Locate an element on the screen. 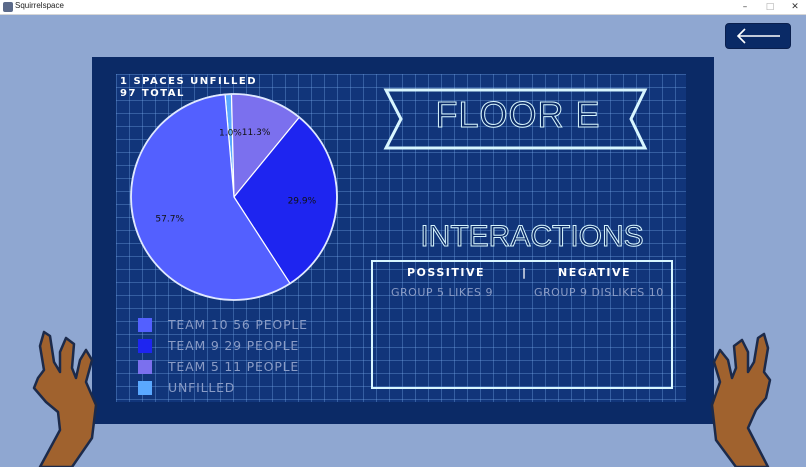 The image size is (806, 467). right-hand is located at coordinates (741, 399).